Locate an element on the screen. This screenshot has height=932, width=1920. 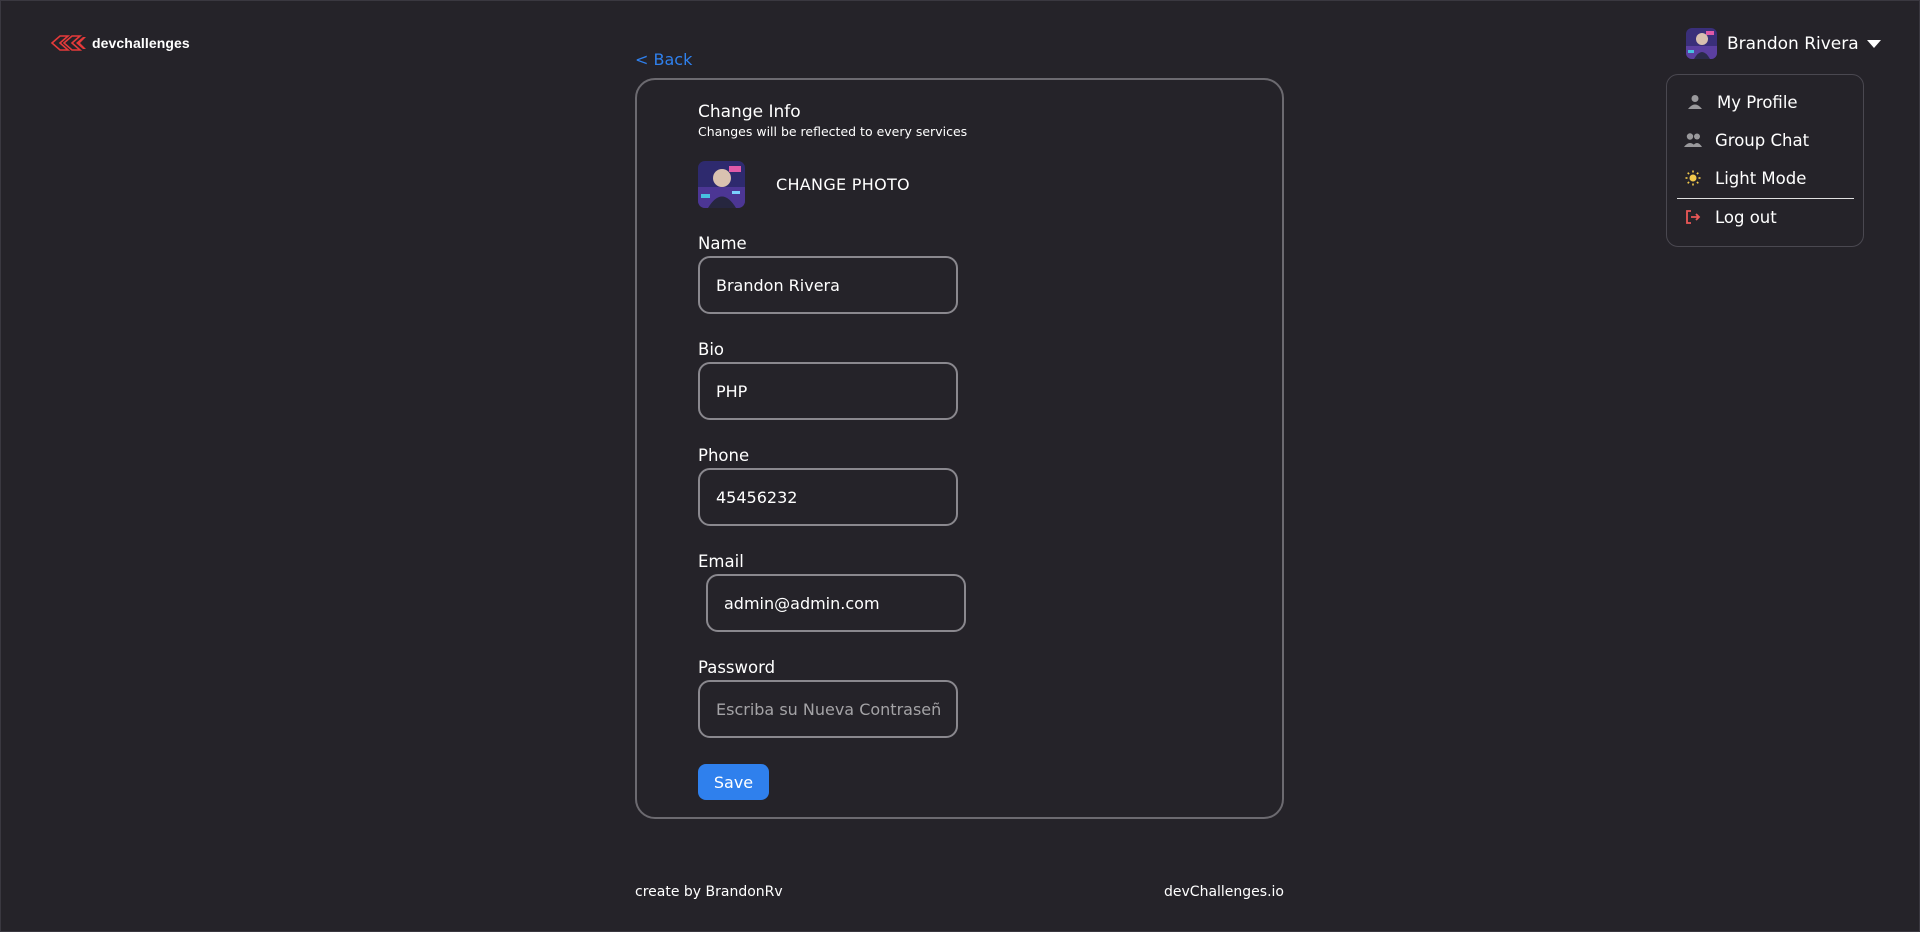
password-field is located at coordinates (828, 709).